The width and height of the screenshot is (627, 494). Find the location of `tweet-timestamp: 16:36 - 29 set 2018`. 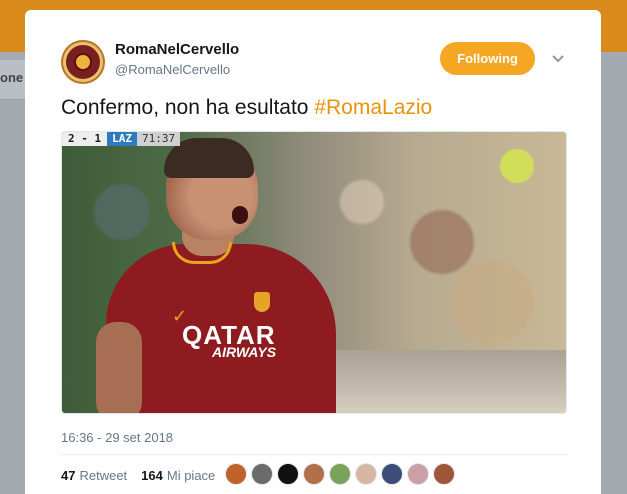

tweet-timestamp: 16:36 - 29 set 2018 is located at coordinates (117, 437).